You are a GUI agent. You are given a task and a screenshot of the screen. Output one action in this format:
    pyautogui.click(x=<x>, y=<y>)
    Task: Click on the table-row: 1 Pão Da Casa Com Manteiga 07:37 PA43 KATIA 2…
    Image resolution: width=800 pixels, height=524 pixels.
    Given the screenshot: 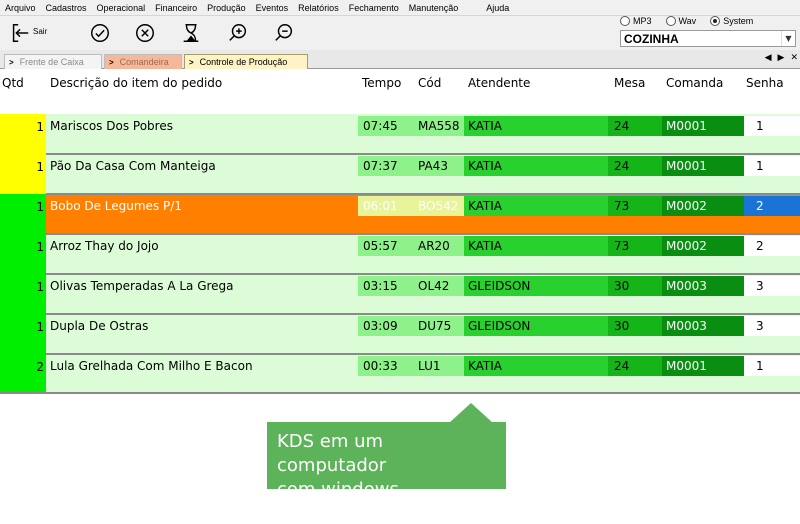 What is the action you would take?
    pyautogui.click(x=400, y=174)
    